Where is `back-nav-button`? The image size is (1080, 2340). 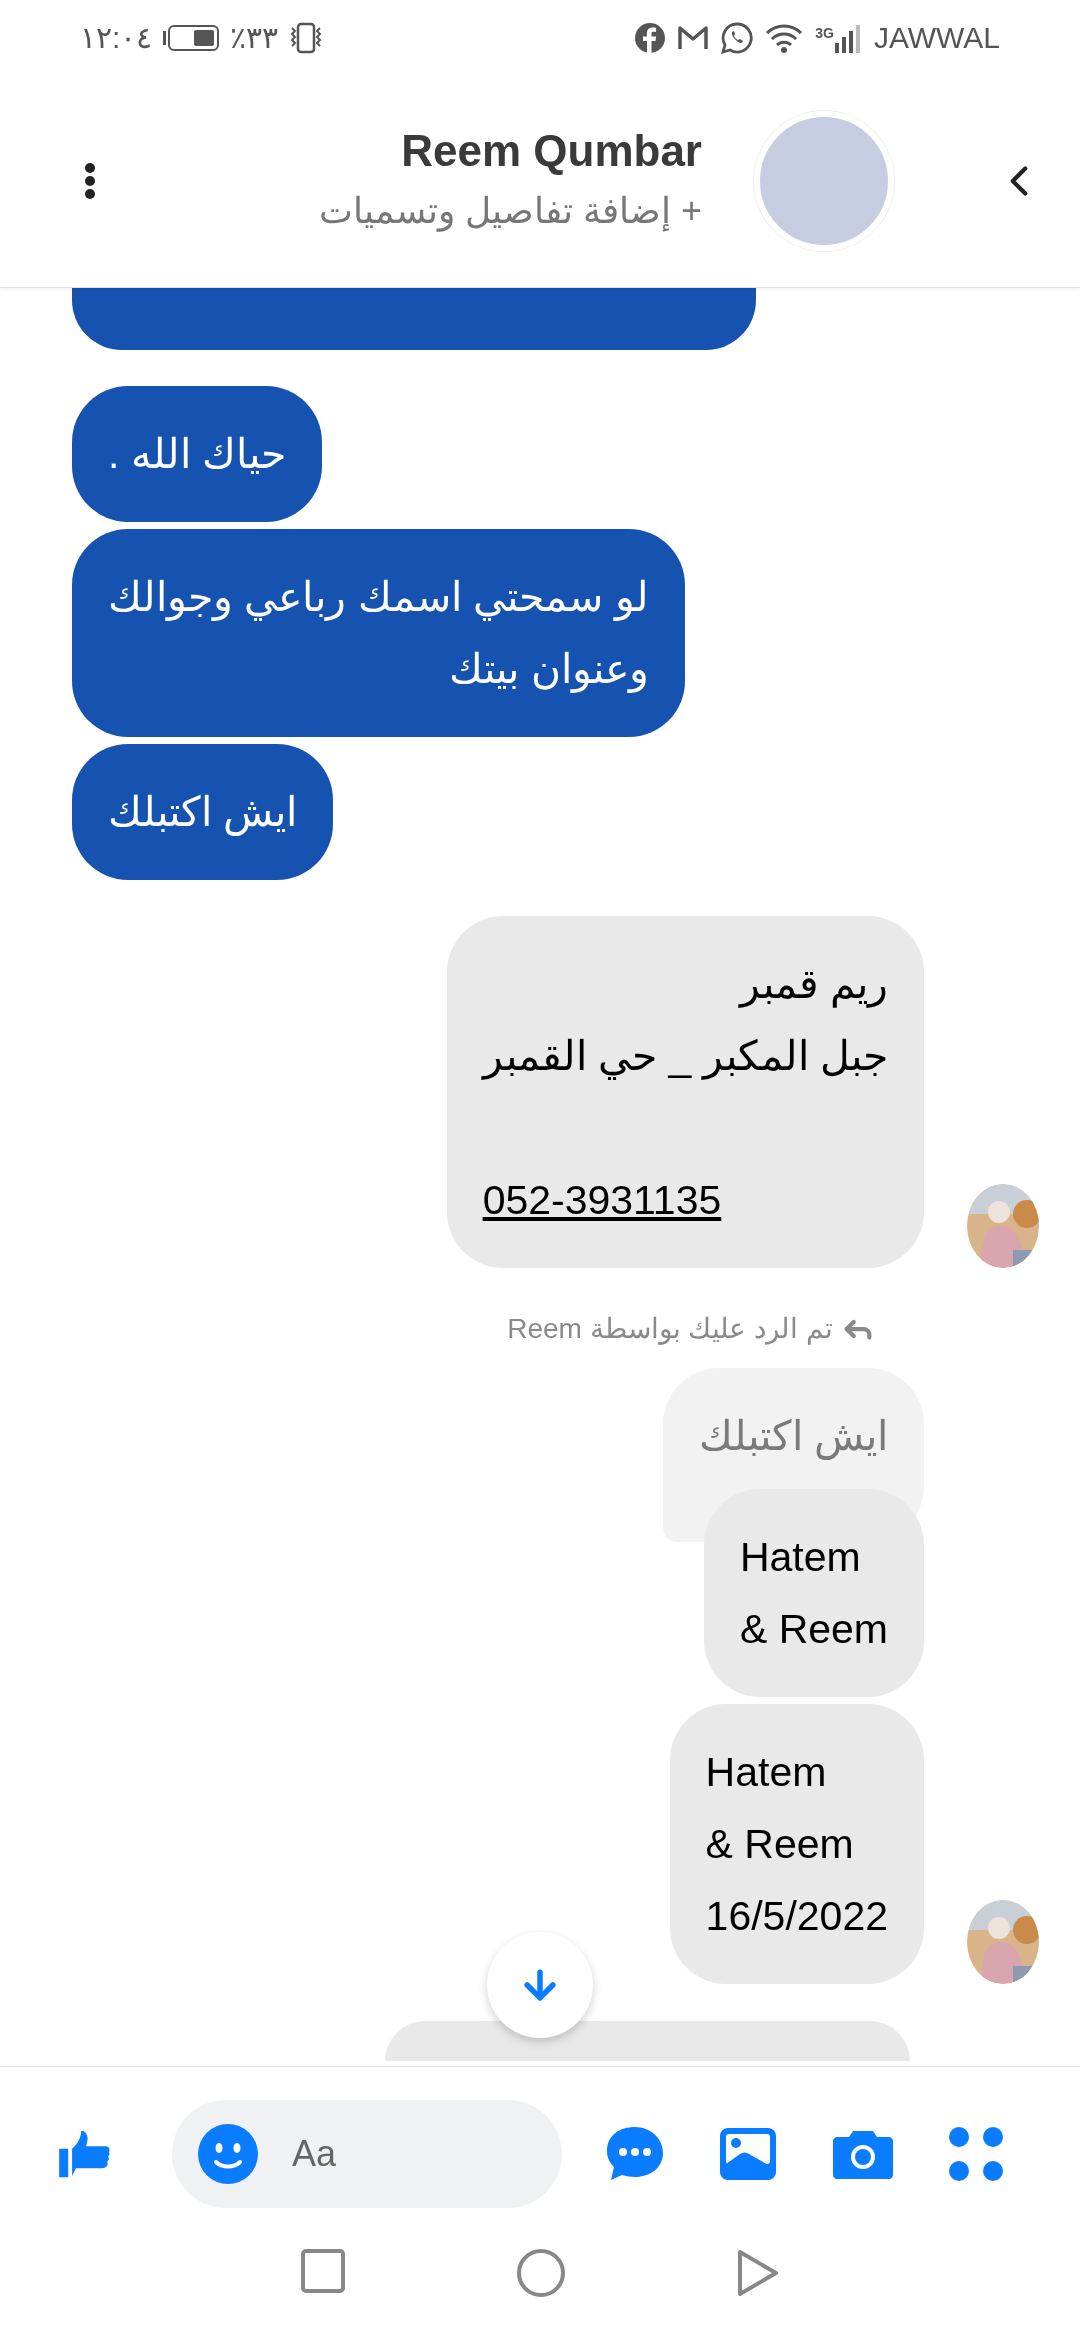 back-nav-button is located at coordinates (758, 2273).